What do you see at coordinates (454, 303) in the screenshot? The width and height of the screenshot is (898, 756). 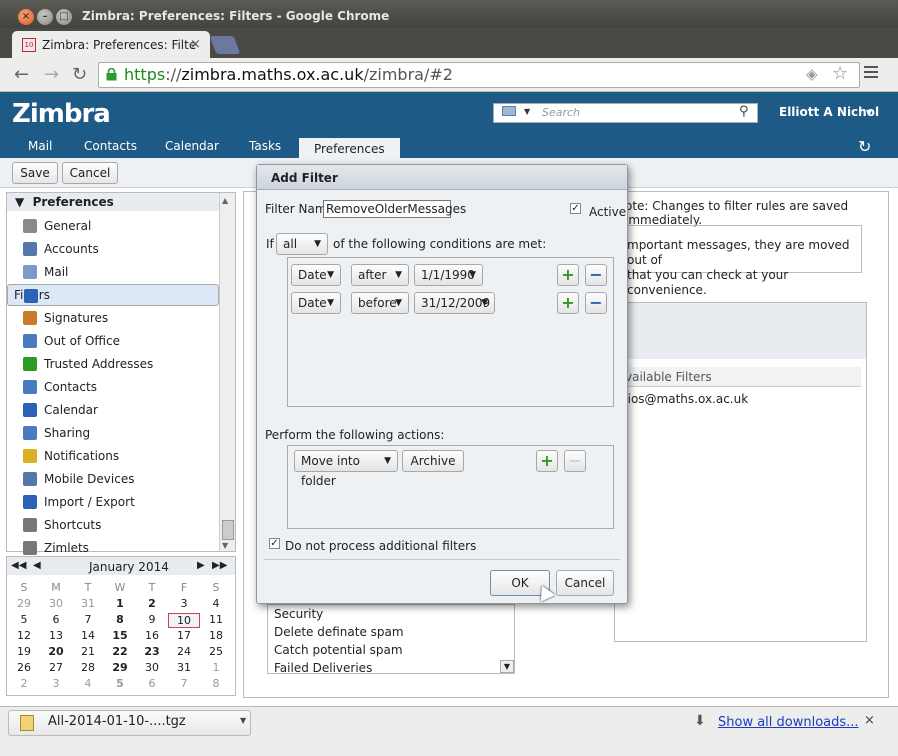 I see `condition-date-select: 31/12/2009 ▼` at bounding box center [454, 303].